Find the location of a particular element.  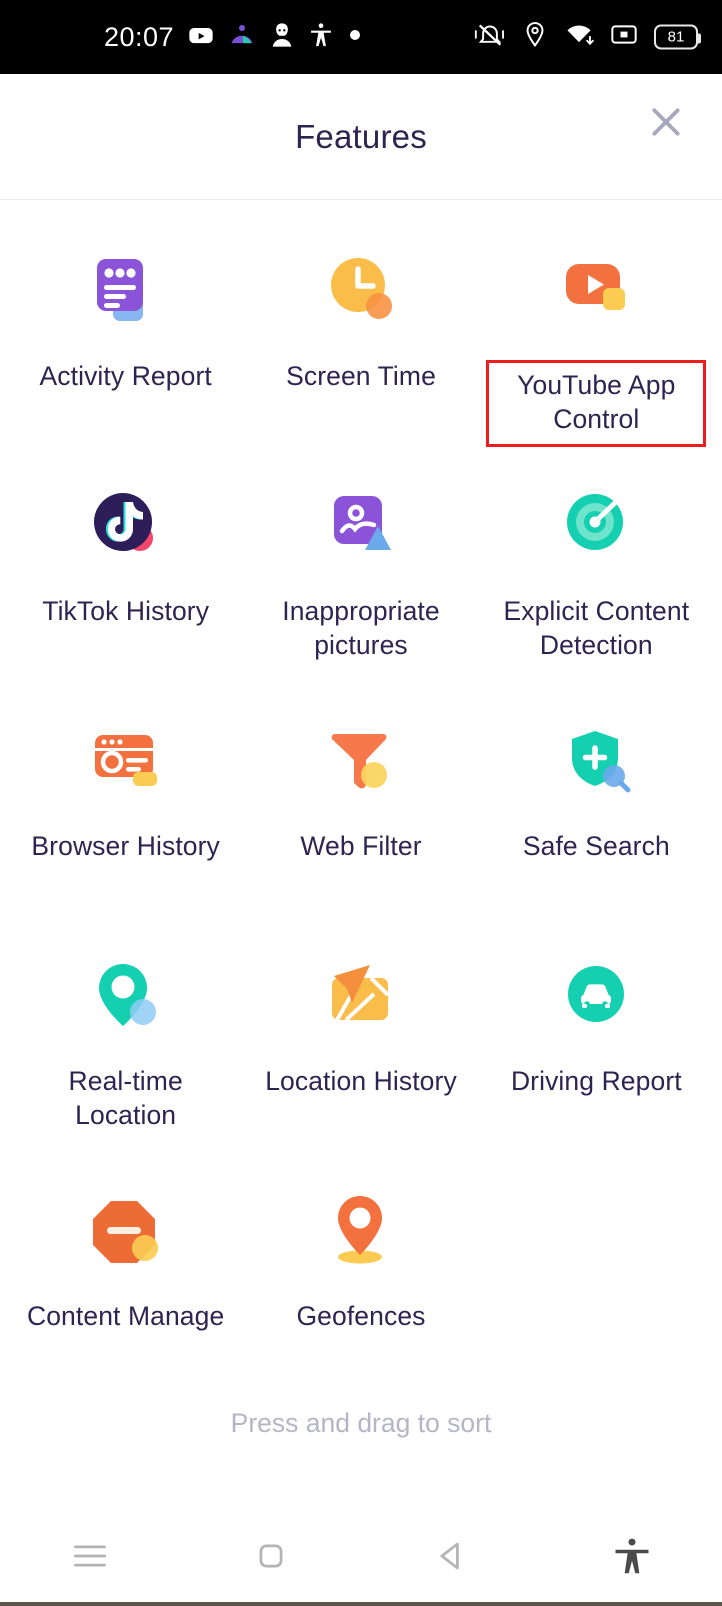

feature-tile-tiktok-history: TikTok History is located at coordinates (125, 578).